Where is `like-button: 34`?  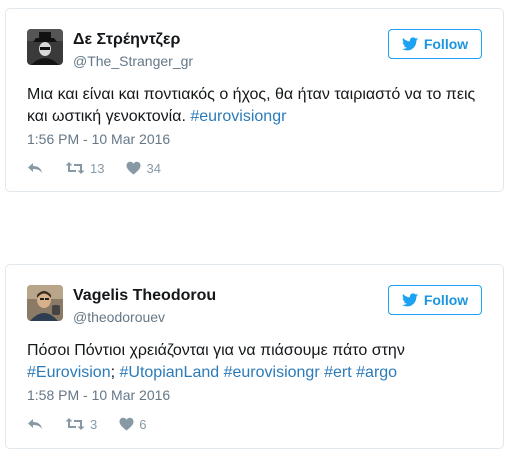 like-button: 34 is located at coordinates (143, 168).